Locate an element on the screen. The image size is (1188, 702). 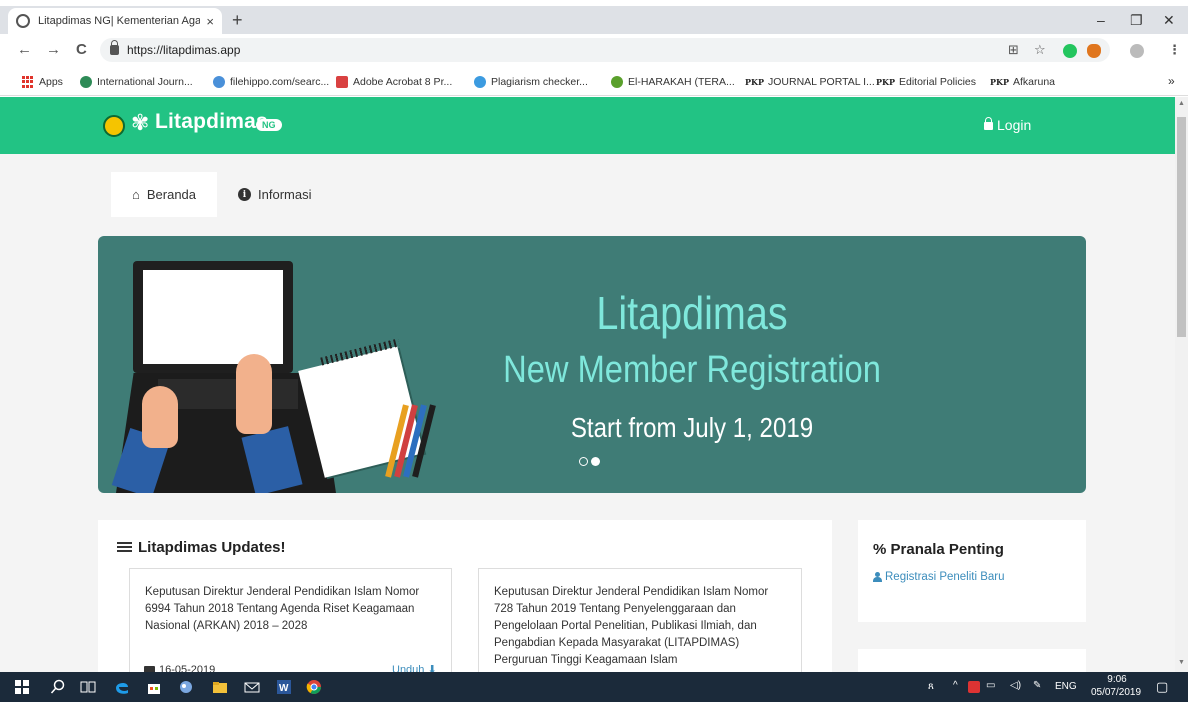
page-scrollbar: ▲ ▼ is located at coordinates (1181, 384).